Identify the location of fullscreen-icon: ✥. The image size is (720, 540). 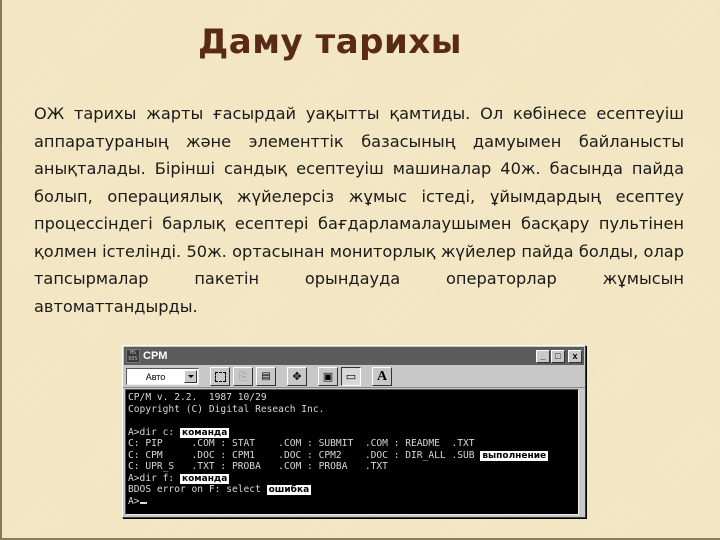
(297, 376).